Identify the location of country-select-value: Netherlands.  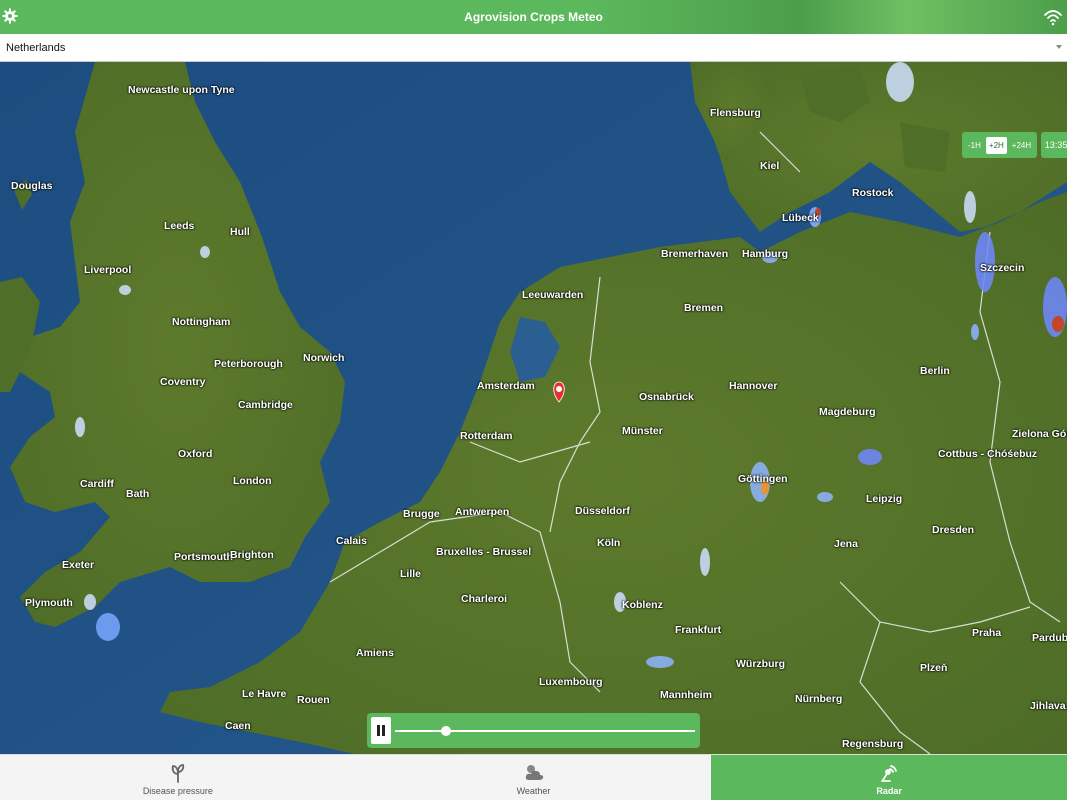
(36, 47).